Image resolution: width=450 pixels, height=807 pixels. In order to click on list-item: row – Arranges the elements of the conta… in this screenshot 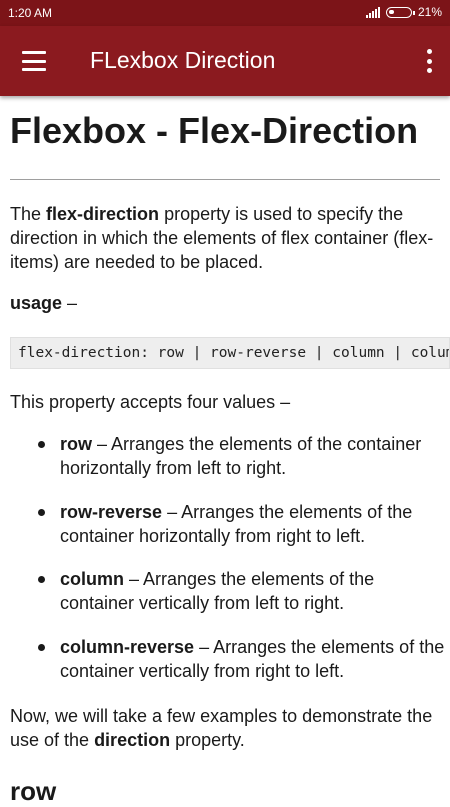, I will do `click(241, 456)`.